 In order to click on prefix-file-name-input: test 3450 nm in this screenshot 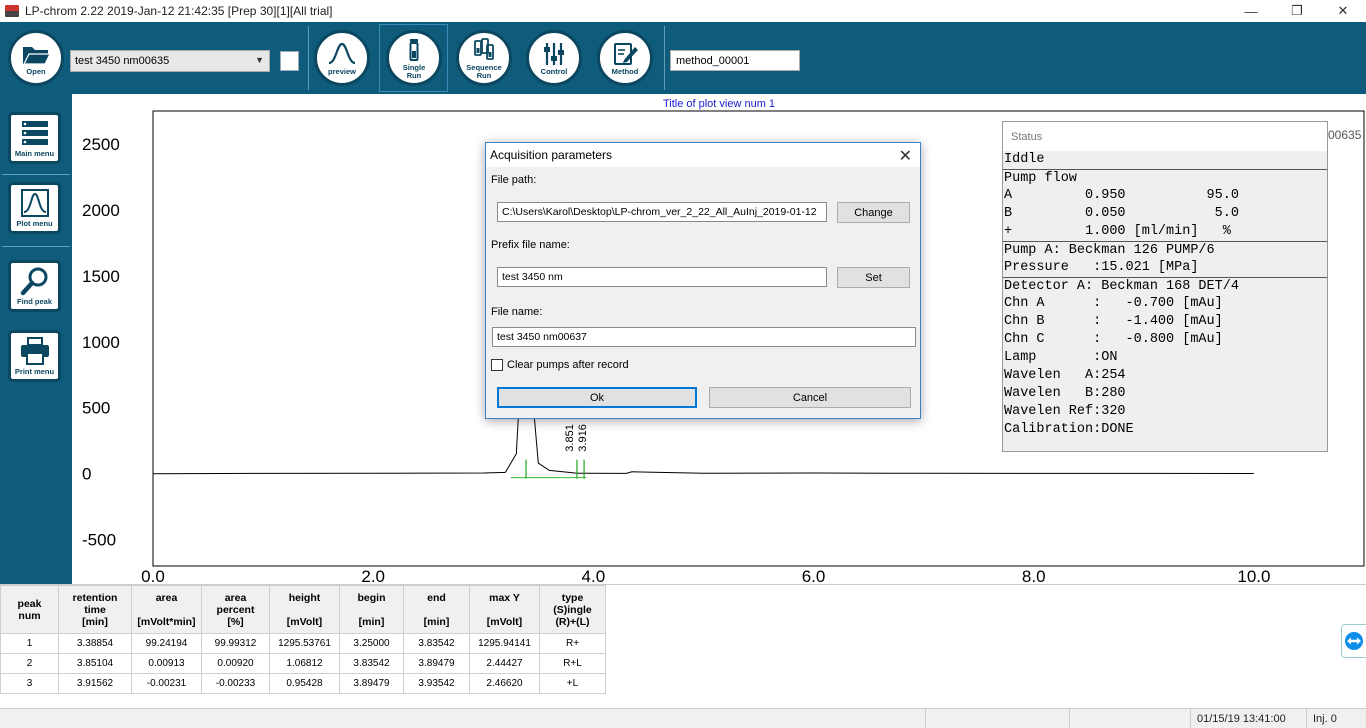, I will do `click(662, 277)`.